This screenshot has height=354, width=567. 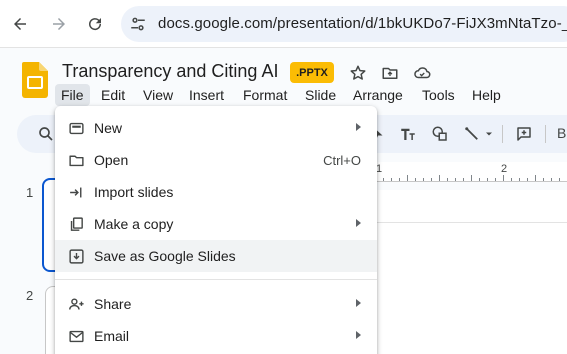 I want to click on shapes-icon, so click(x=439, y=133).